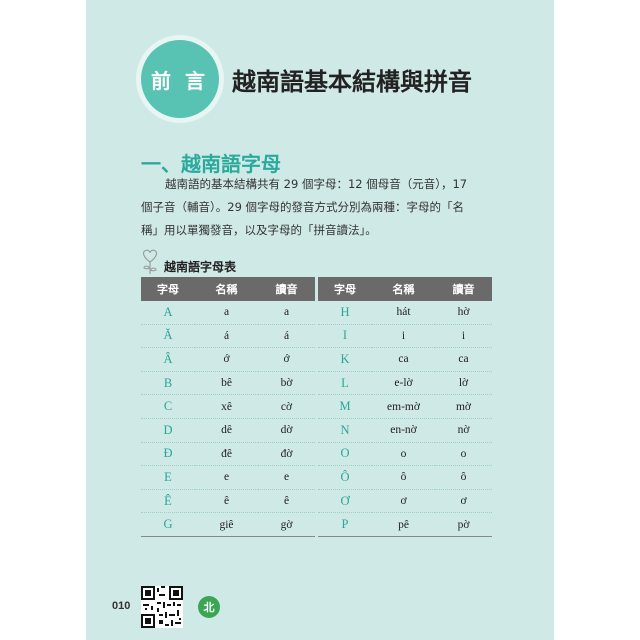 The image size is (640, 640). I want to click on reading-cell: dờ, so click(286, 430).